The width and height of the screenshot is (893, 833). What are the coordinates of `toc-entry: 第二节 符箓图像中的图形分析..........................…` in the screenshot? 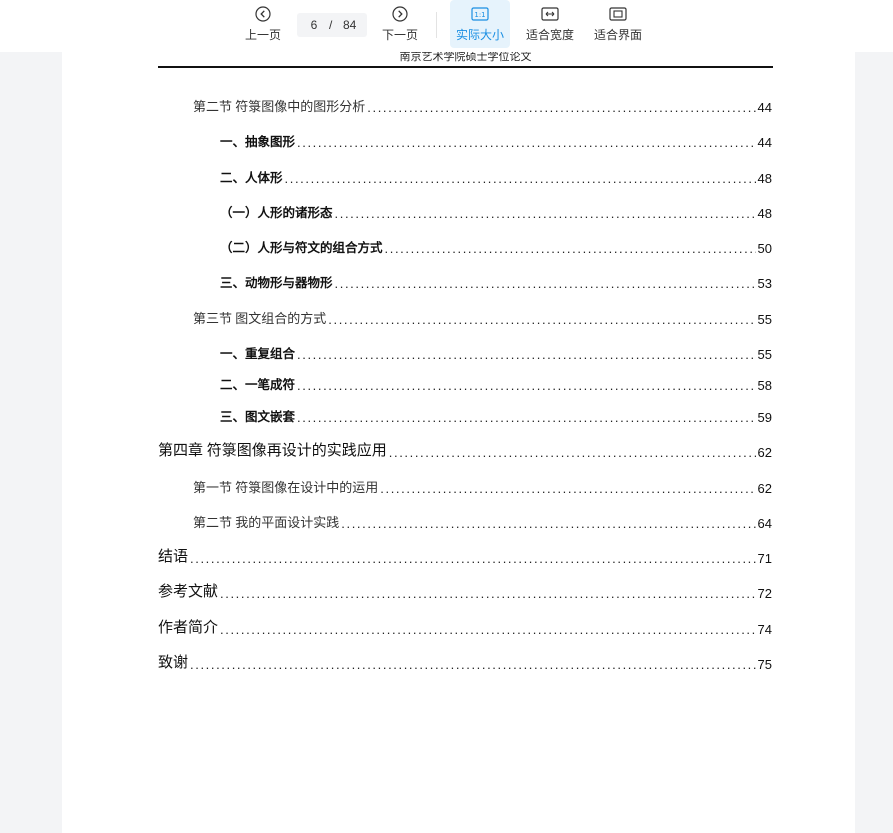 It's located at (482, 106).